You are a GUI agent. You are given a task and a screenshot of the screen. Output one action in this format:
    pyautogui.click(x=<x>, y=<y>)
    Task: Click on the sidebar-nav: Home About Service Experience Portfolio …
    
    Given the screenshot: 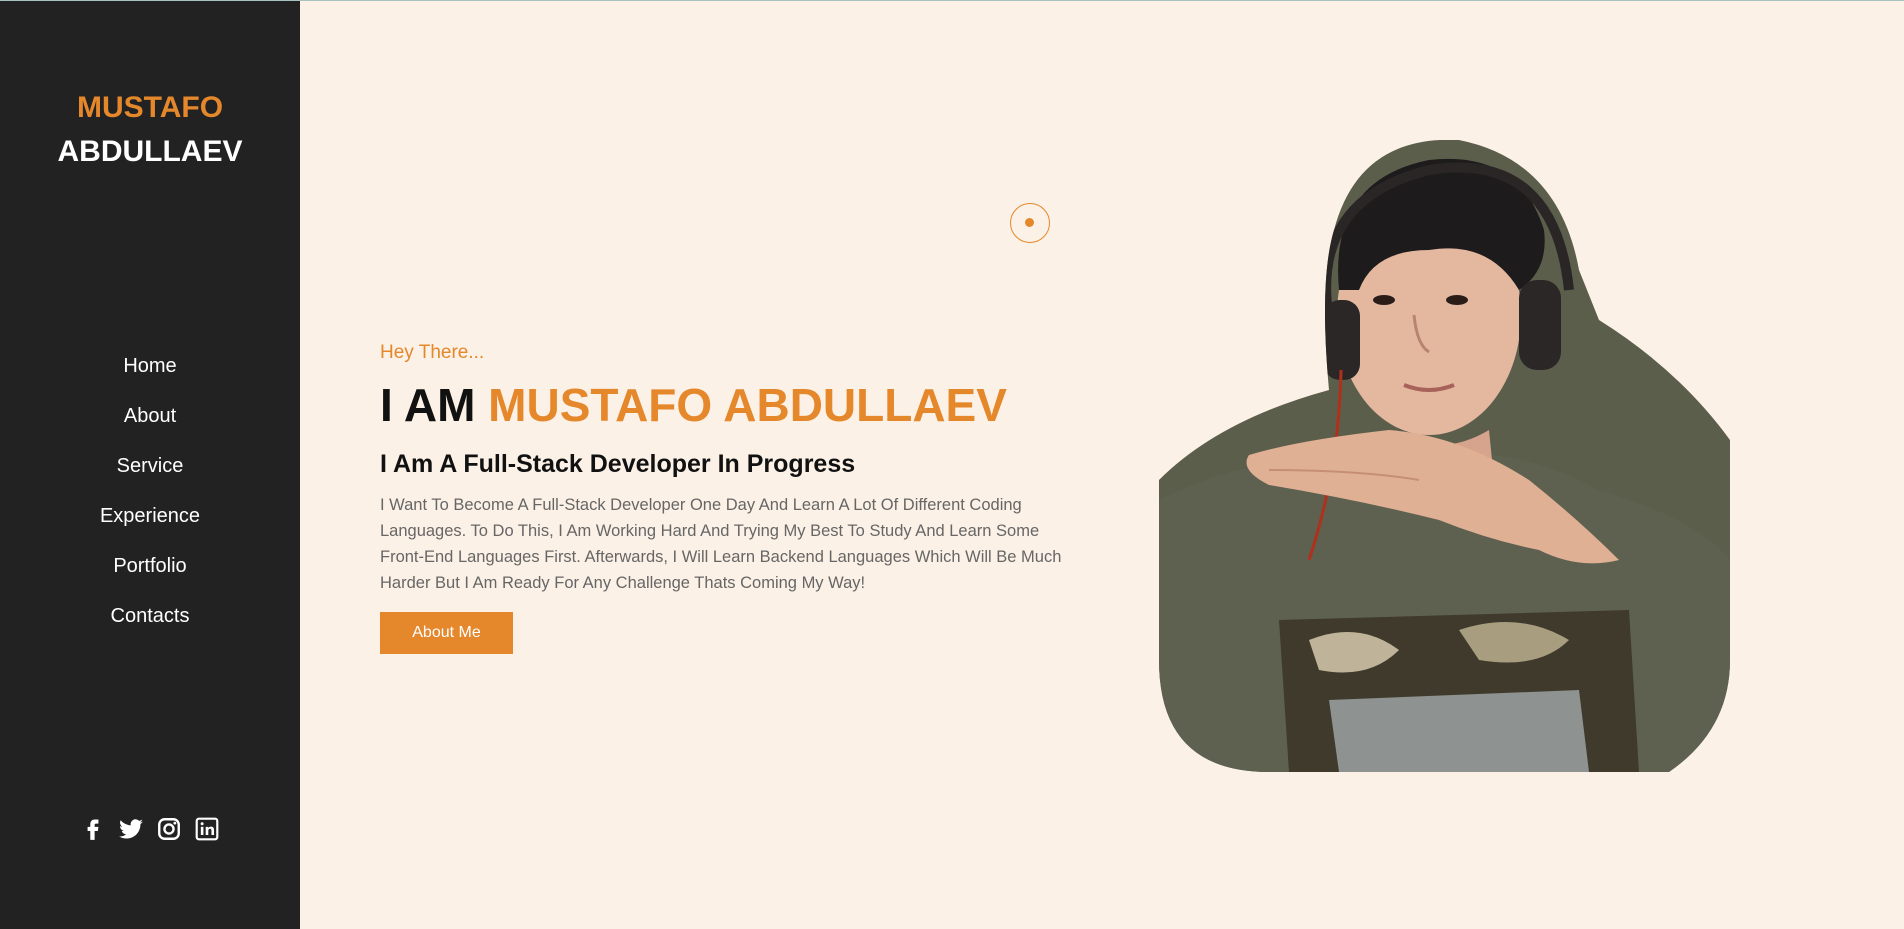 What is the action you would take?
    pyautogui.click(x=150, y=491)
    